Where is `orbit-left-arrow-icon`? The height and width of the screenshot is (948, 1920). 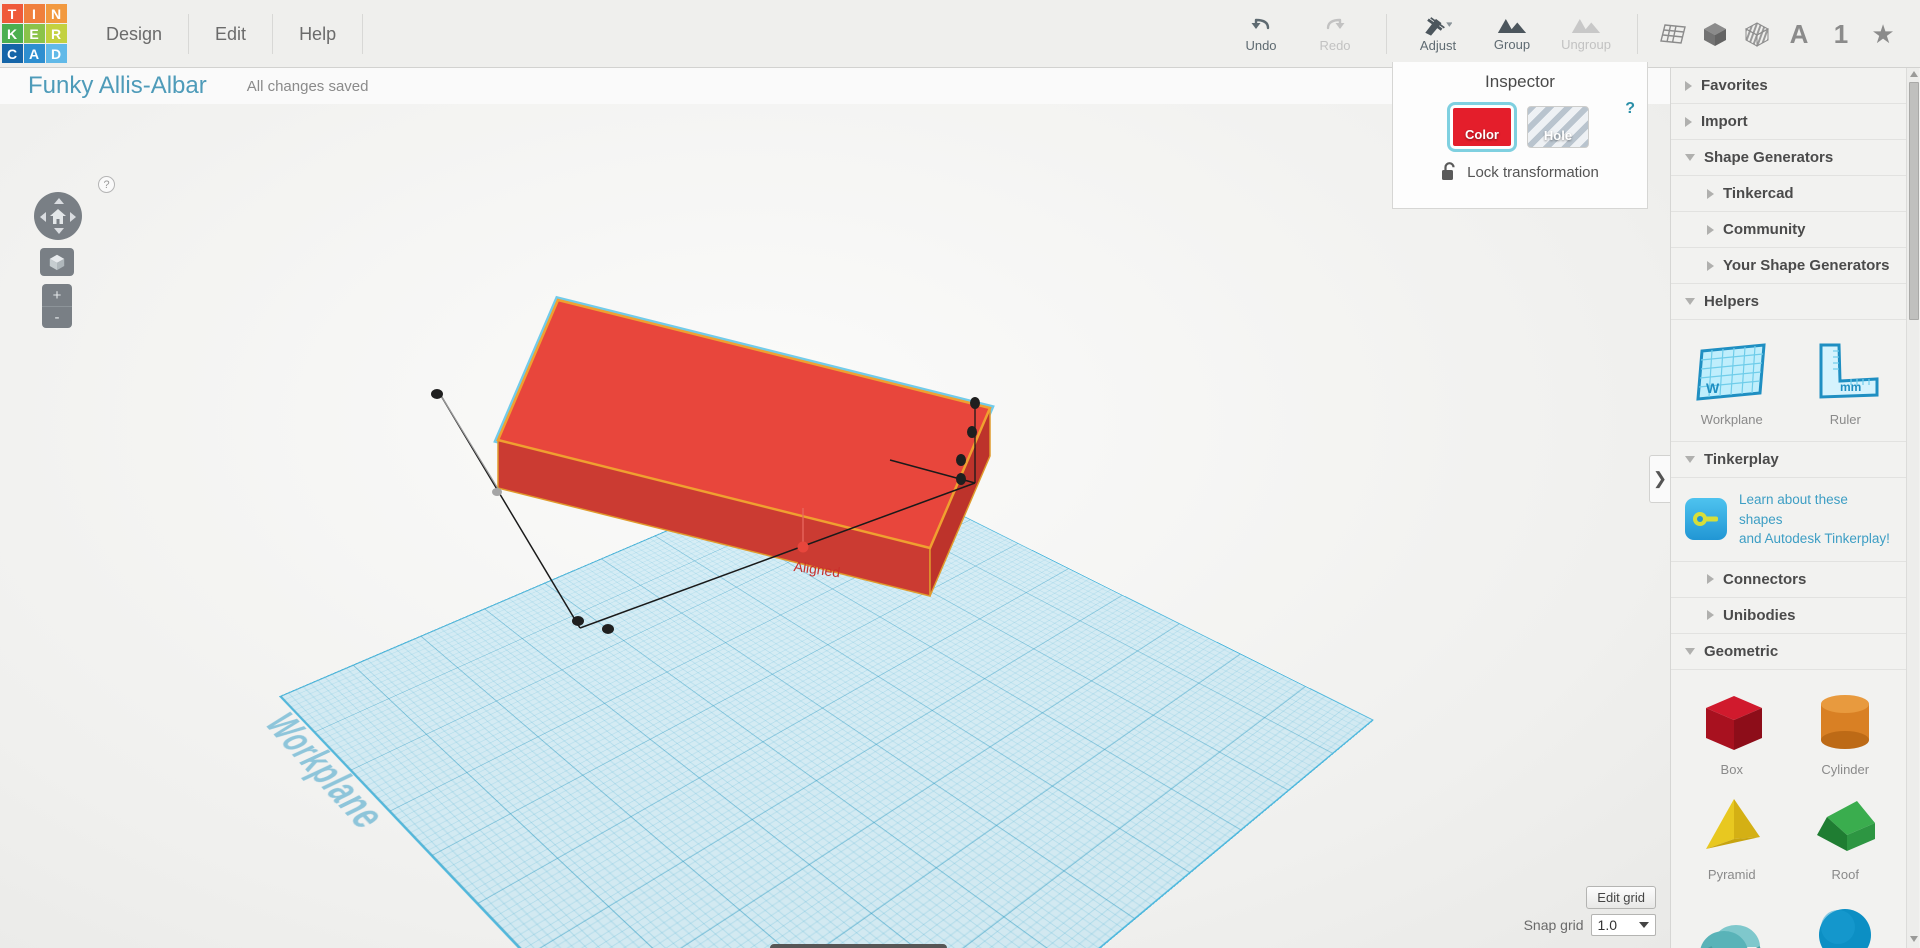
orbit-left-arrow-icon is located at coordinates (43, 217).